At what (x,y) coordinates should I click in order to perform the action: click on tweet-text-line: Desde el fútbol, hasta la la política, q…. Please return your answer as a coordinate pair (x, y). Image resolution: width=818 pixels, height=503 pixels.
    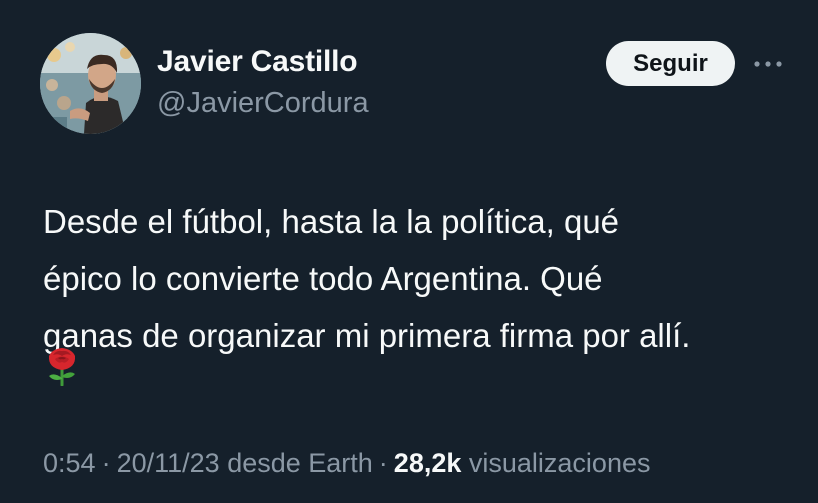
    Looking at the image, I should click on (331, 221).